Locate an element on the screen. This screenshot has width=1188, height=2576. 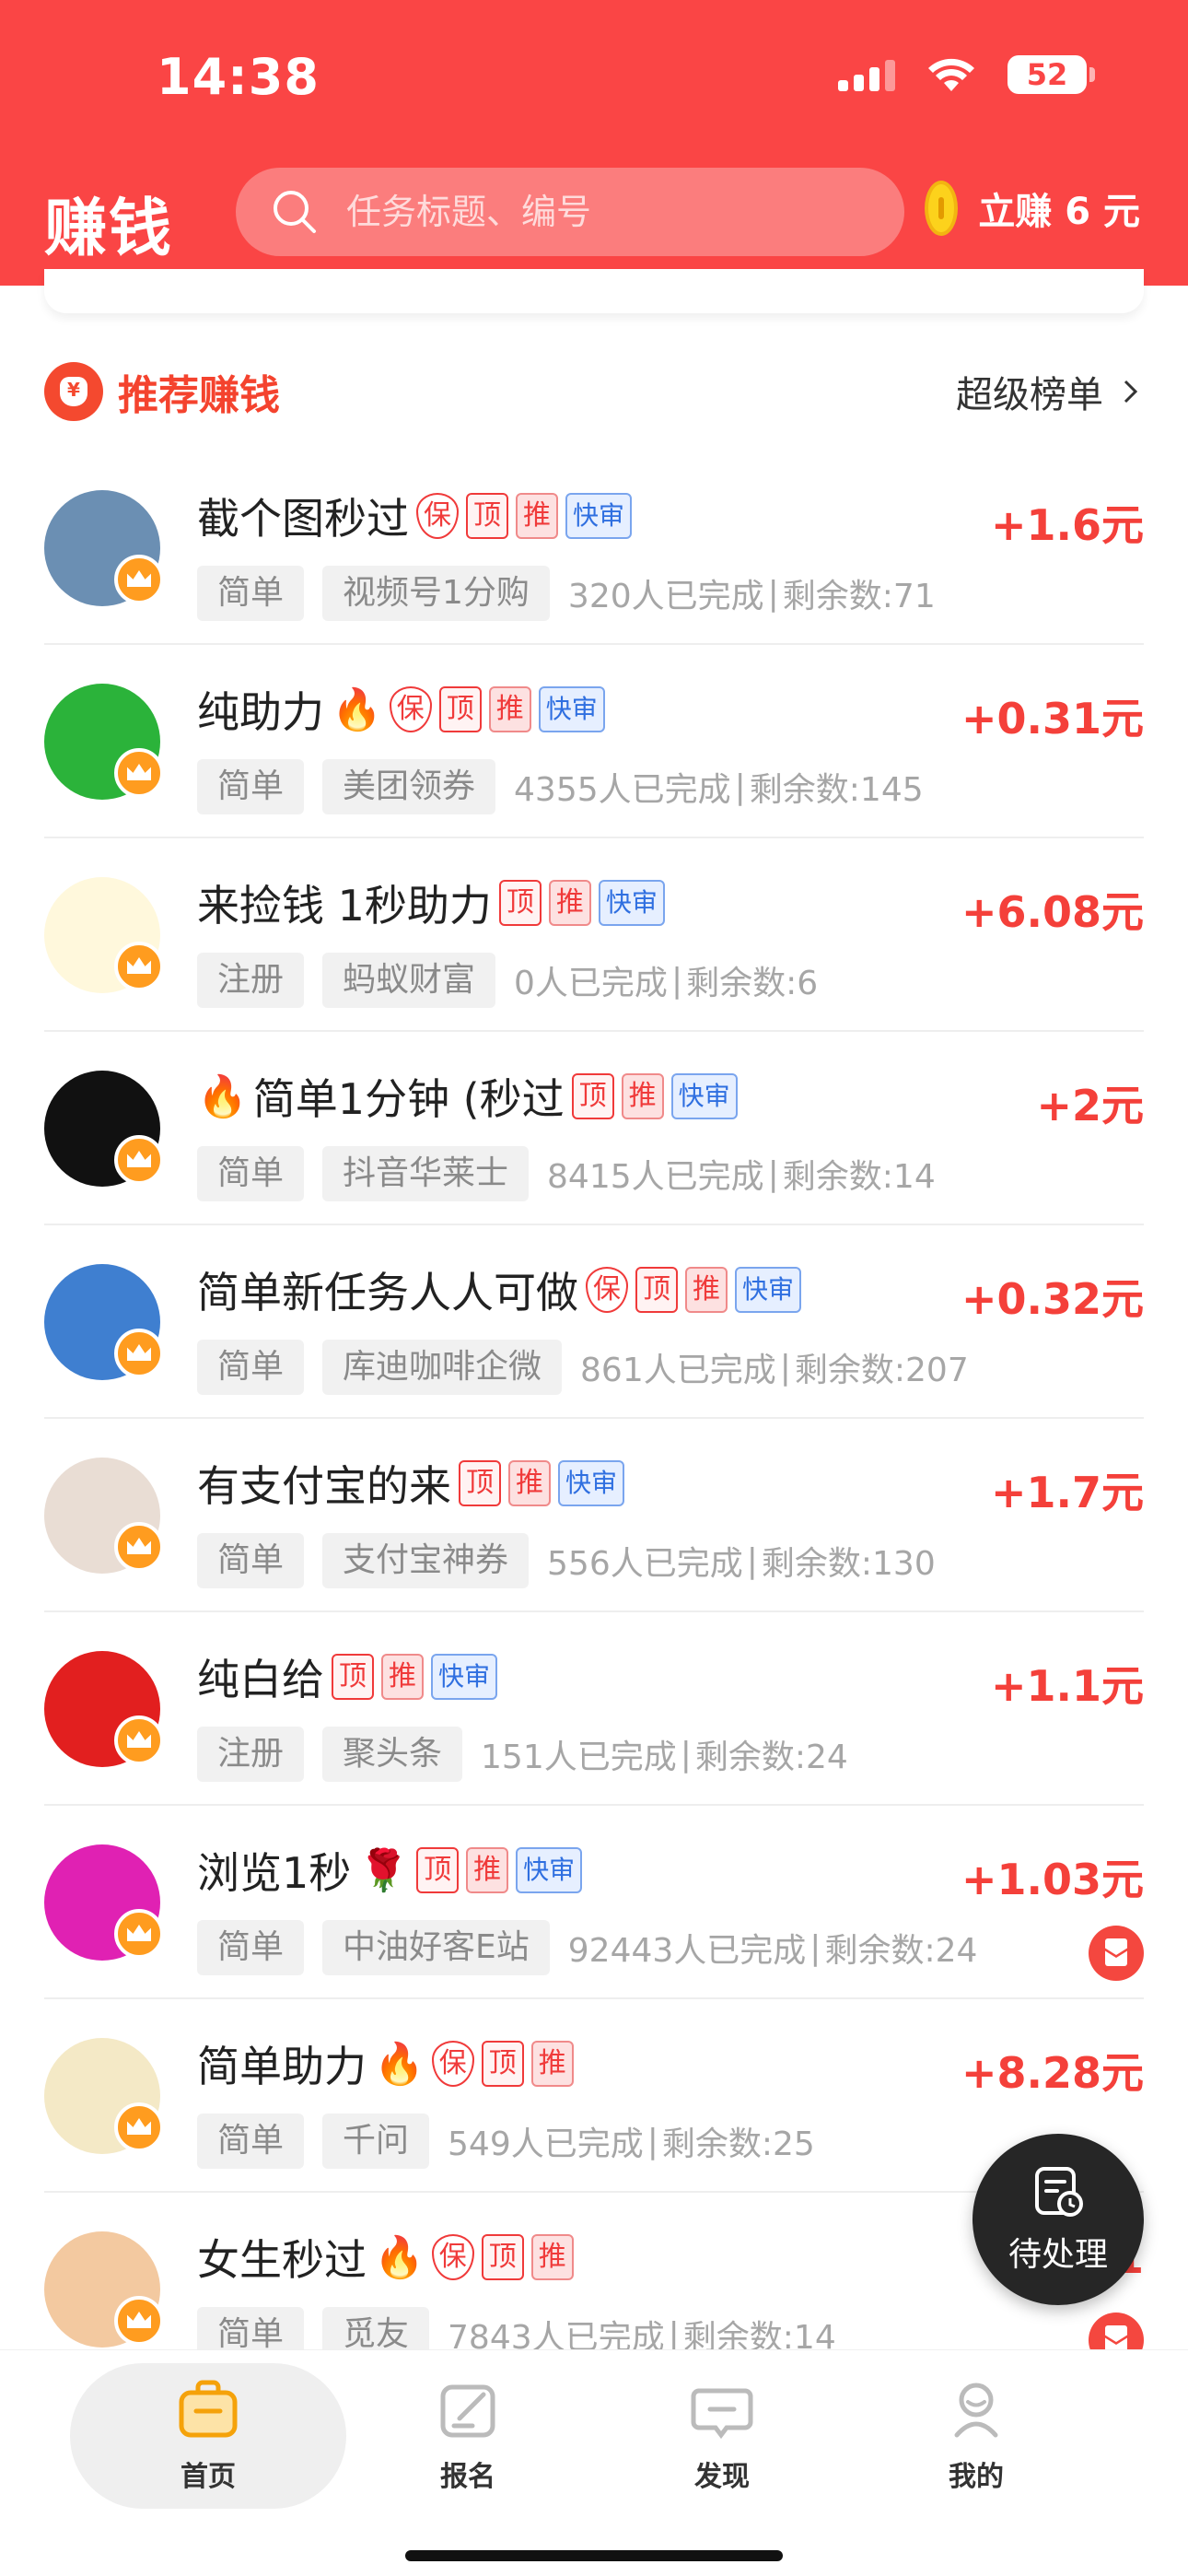
task-item: 浏览1秒 🌹 顶推快审 +1.03元 简单 中油好客E站 92443人已完成 | 剩余数:24 is located at coordinates (594, 1902).